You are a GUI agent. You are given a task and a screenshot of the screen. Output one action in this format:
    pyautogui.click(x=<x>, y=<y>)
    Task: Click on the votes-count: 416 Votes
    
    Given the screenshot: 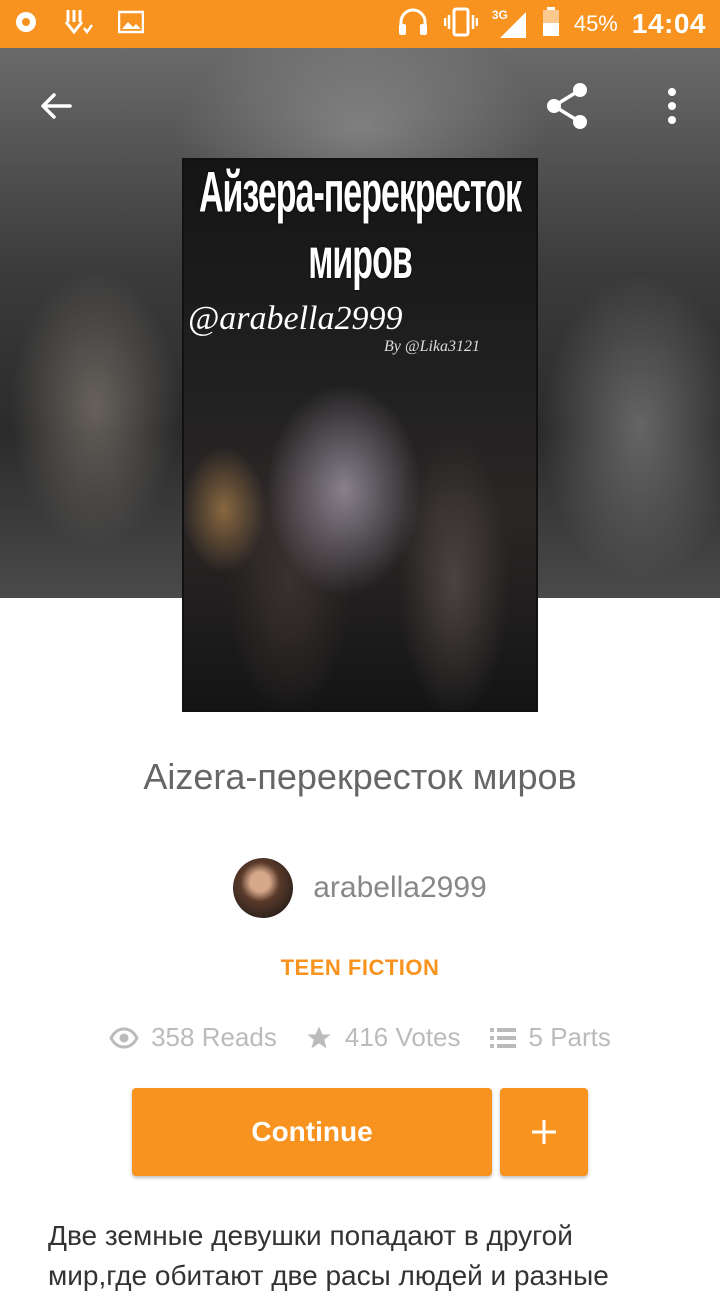 What is the action you would take?
    pyautogui.click(x=402, y=1037)
    